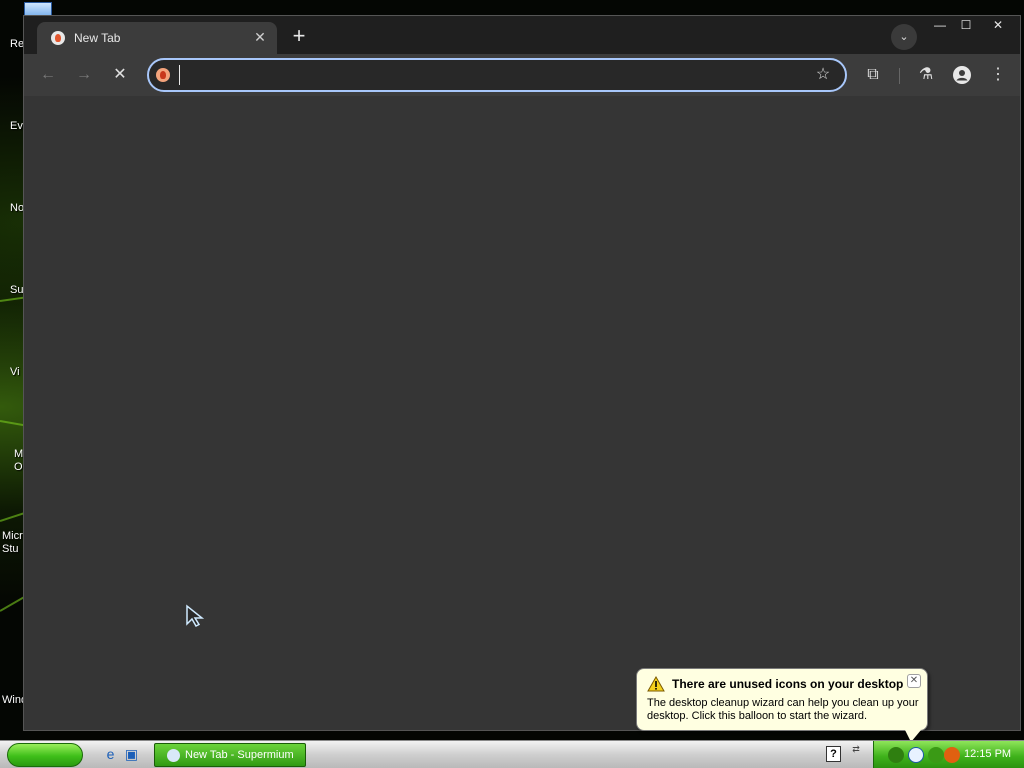 The width and height of the screenshot is (1024, 768). Describe the element at coordinates (120, 75) in the screenshot. I see `stop-loading-button: ✕` at that location.